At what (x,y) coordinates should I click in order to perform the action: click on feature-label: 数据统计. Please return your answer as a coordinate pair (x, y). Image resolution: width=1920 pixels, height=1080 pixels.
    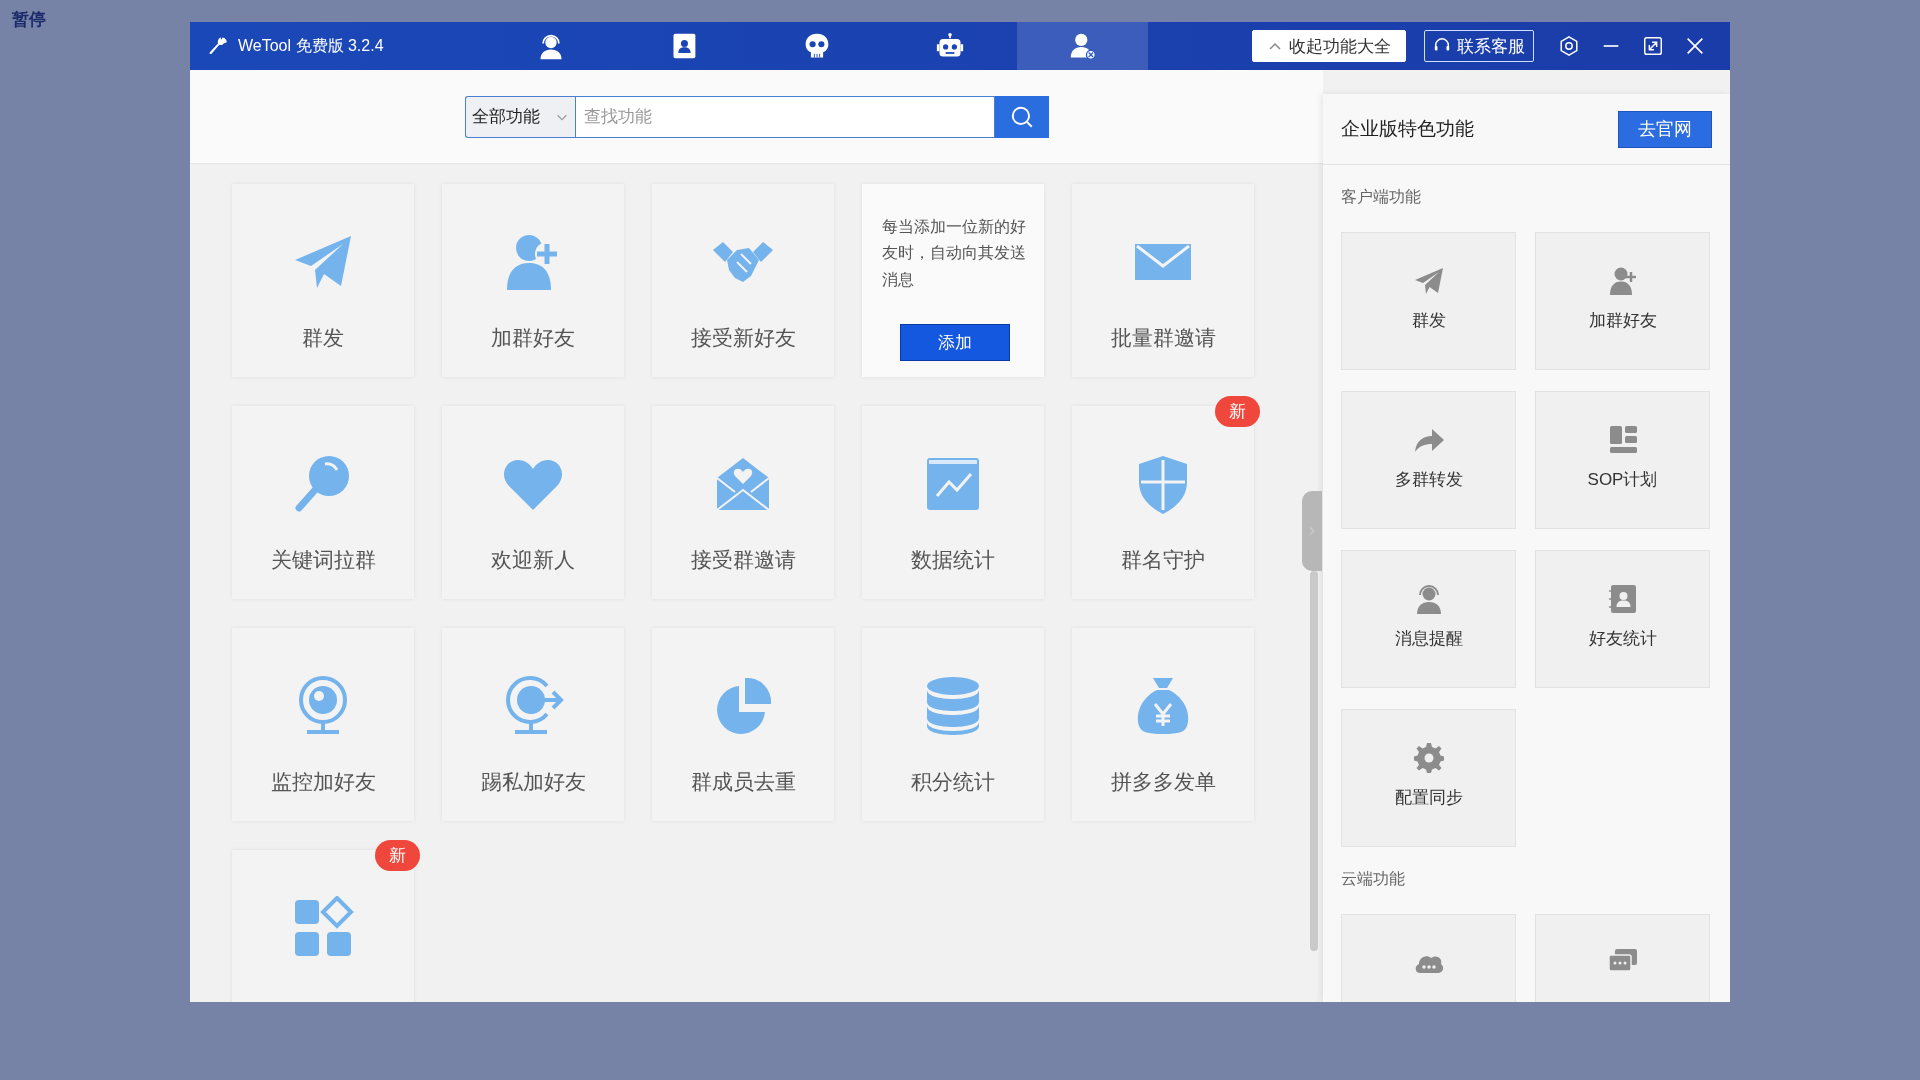
    Looking at the image, I should click on (953, 560).